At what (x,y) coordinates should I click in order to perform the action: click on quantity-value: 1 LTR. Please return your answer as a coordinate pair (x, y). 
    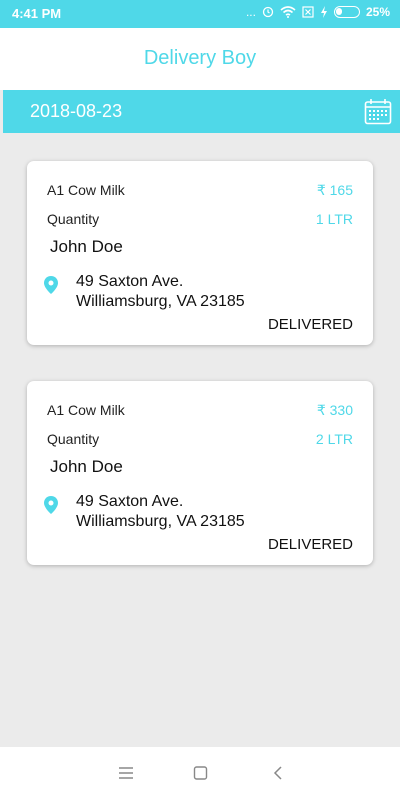
    Looking at the image, I should click on (334, 219).